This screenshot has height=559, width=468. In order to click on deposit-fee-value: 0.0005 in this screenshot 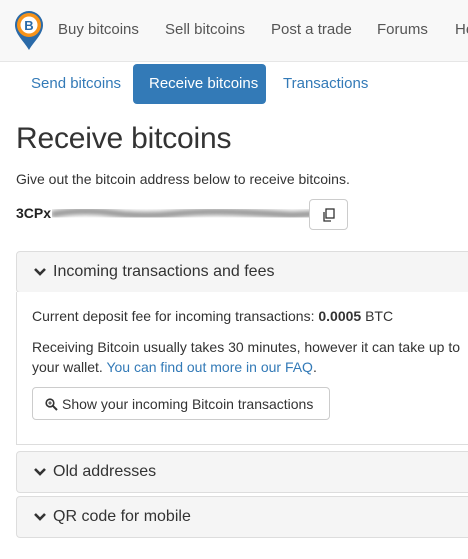, I will do `click(340, 316)`.